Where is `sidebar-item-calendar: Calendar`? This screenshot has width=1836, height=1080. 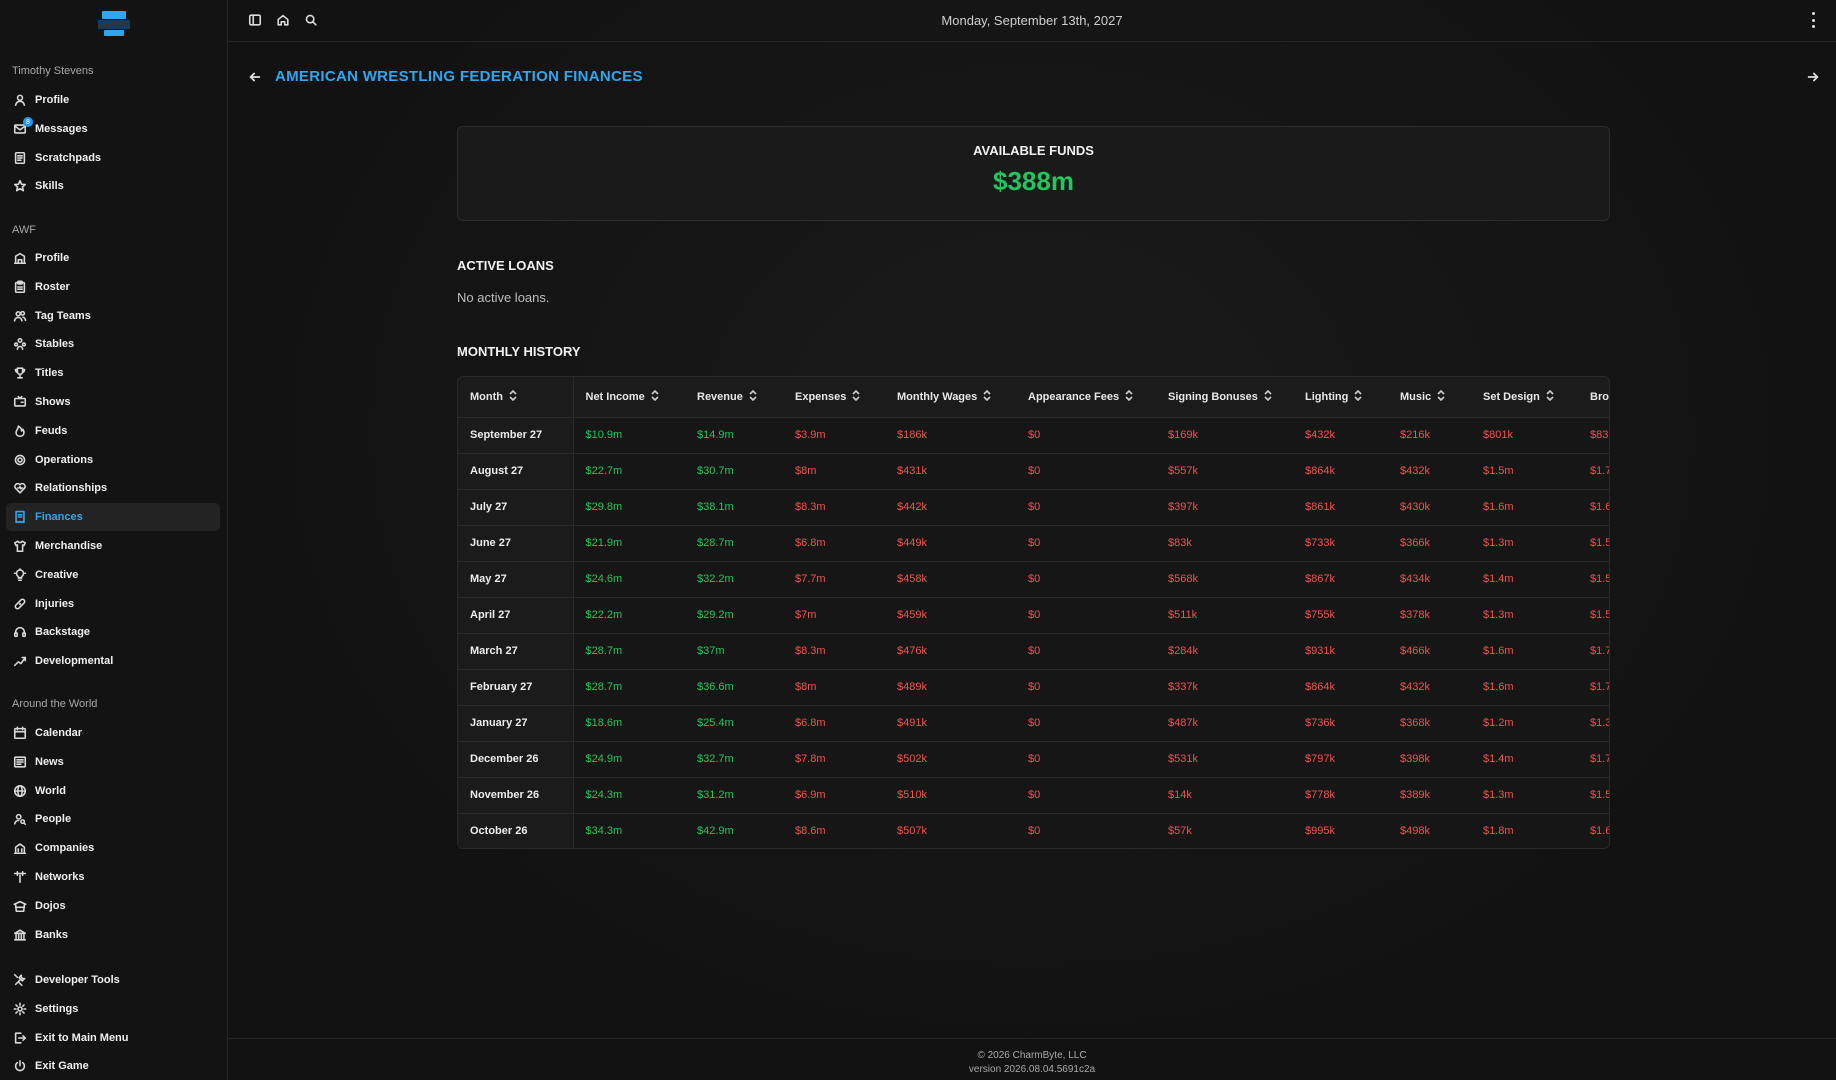 sidebar-item-calendar: Calendar is located at coordinates (113, 733).